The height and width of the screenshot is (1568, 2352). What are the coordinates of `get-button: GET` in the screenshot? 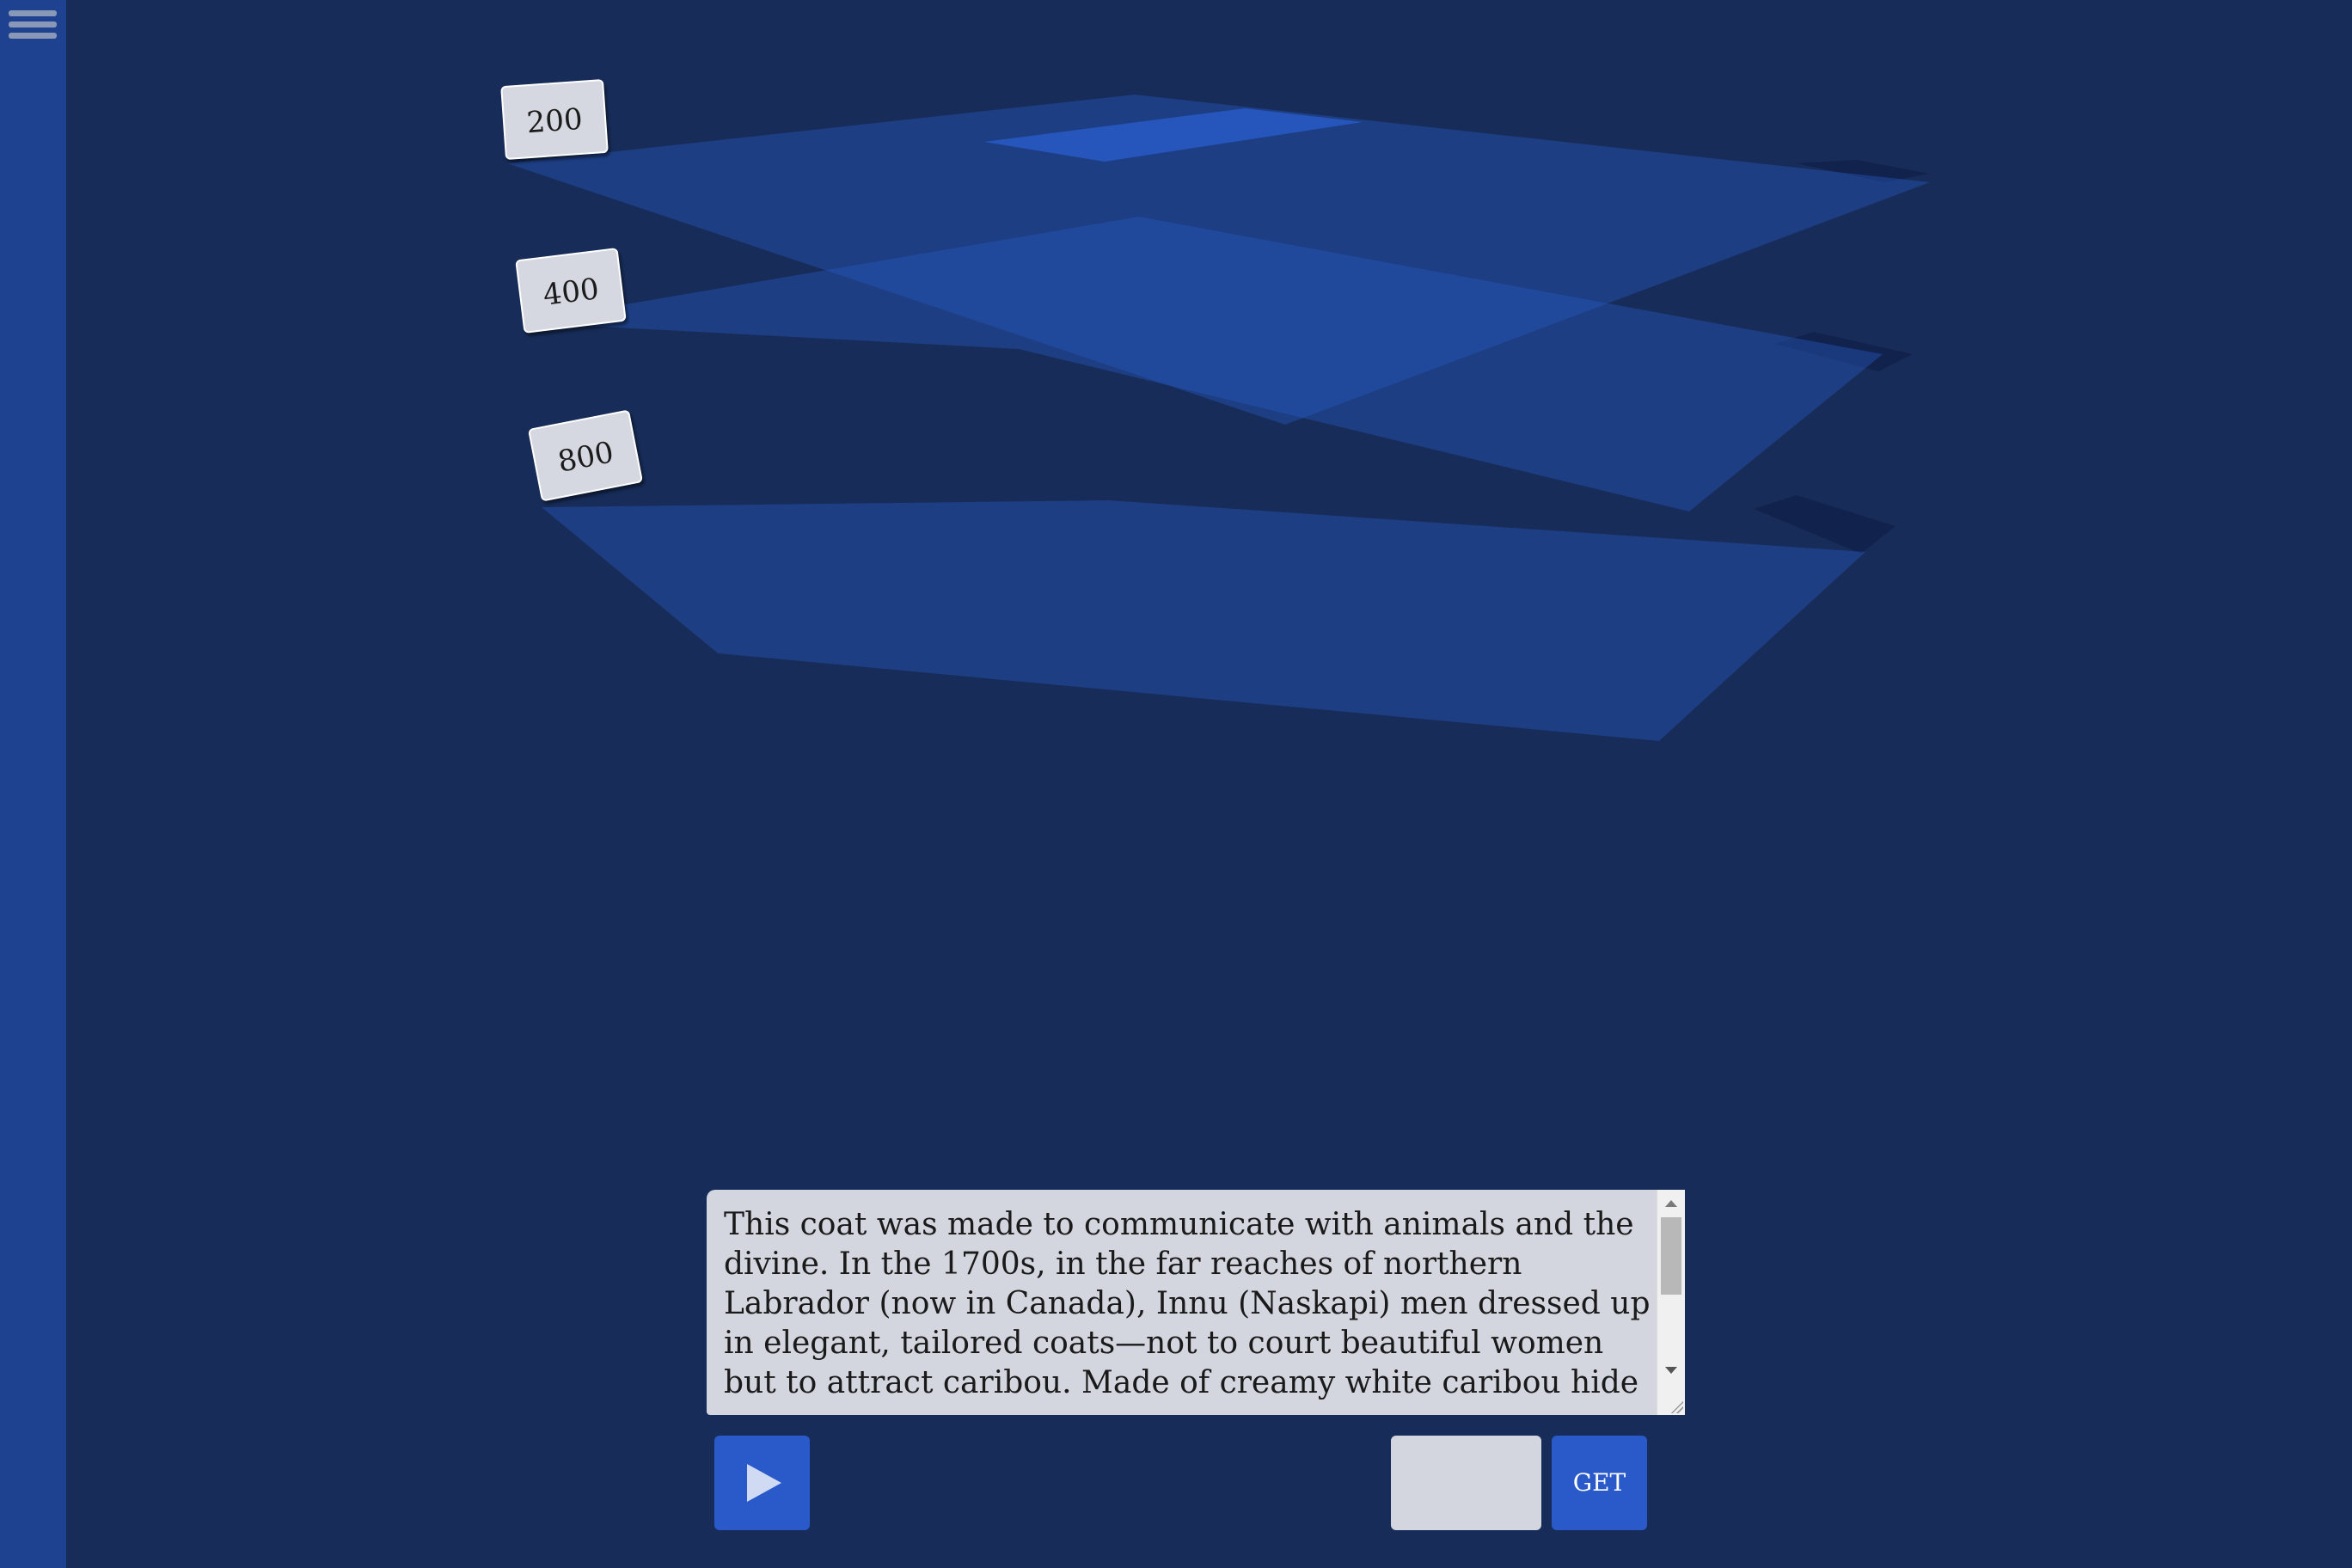 It's located at (1599, 1483).